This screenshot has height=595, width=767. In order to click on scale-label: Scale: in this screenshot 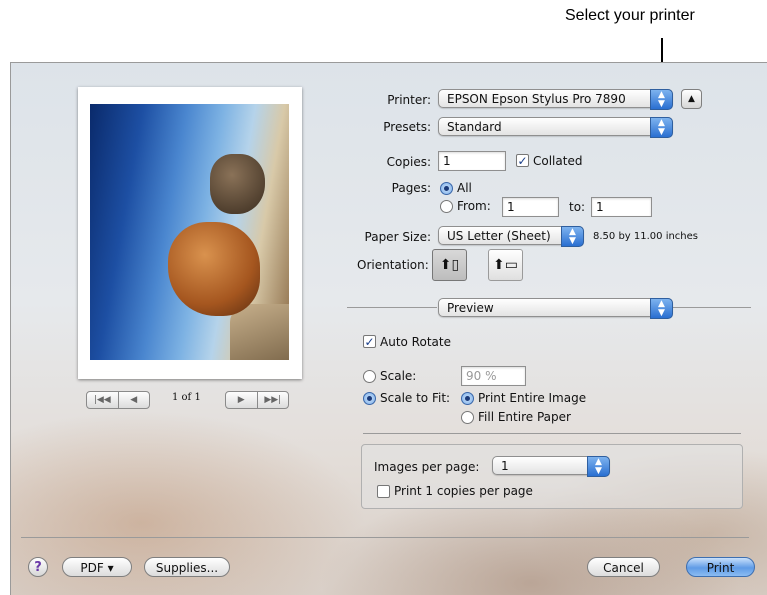, I will do `click(398, 376)`.